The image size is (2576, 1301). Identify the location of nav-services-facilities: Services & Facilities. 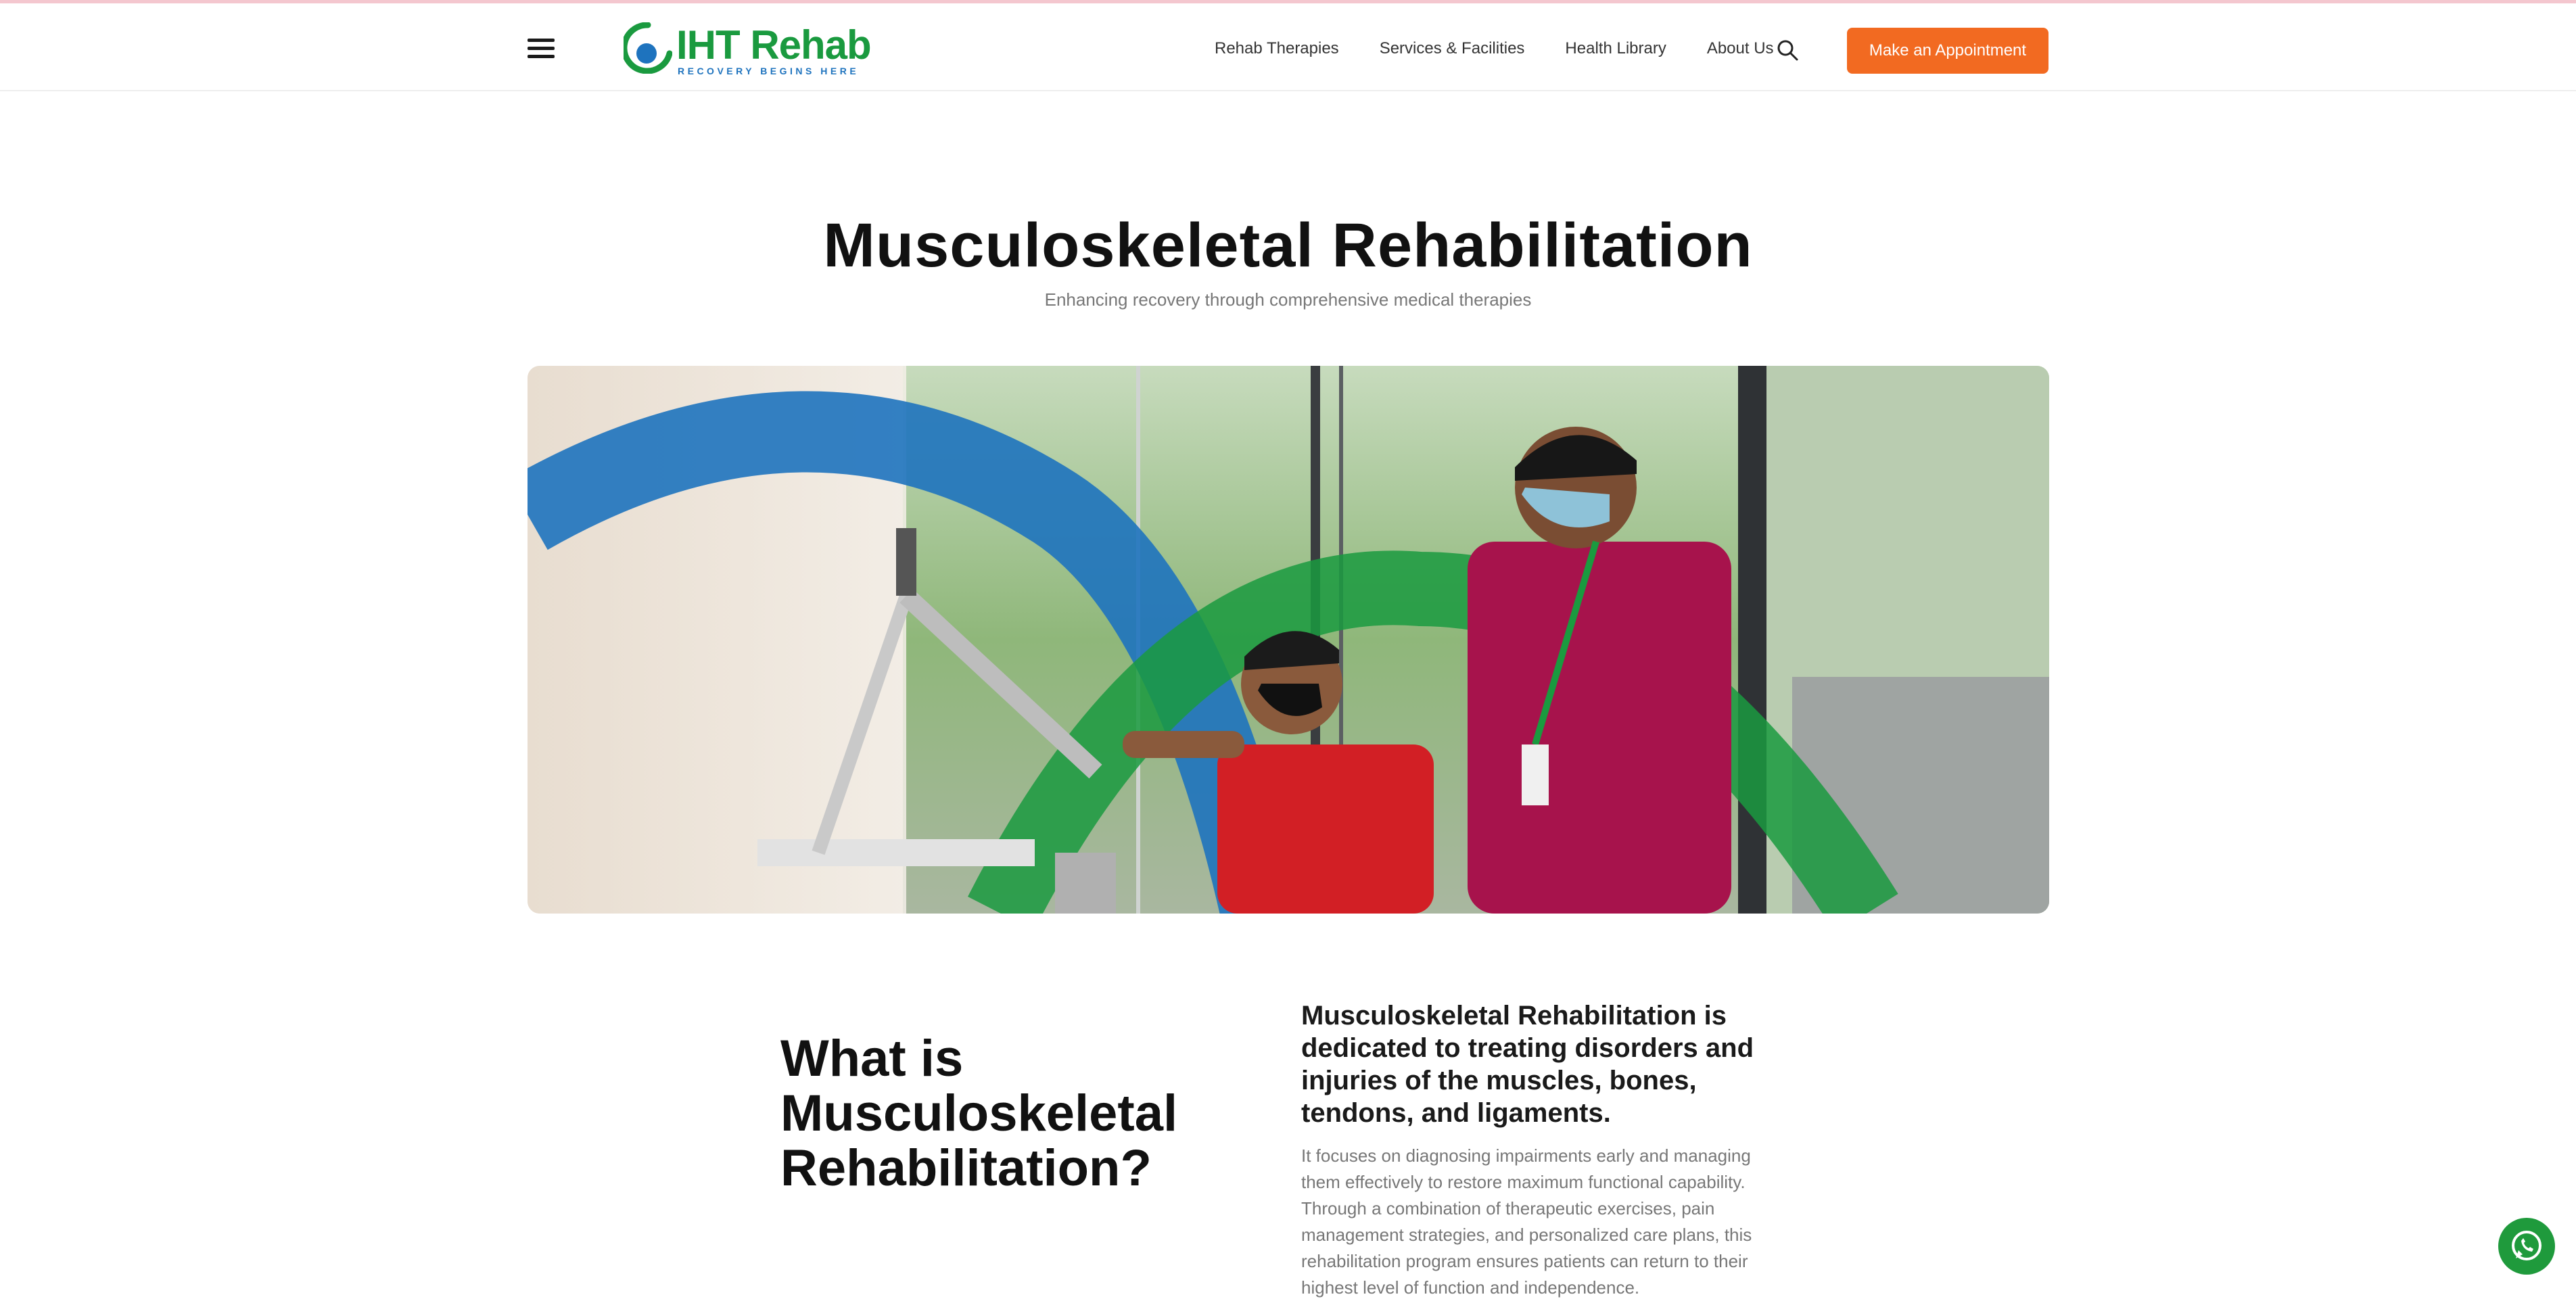
(1452, 49).